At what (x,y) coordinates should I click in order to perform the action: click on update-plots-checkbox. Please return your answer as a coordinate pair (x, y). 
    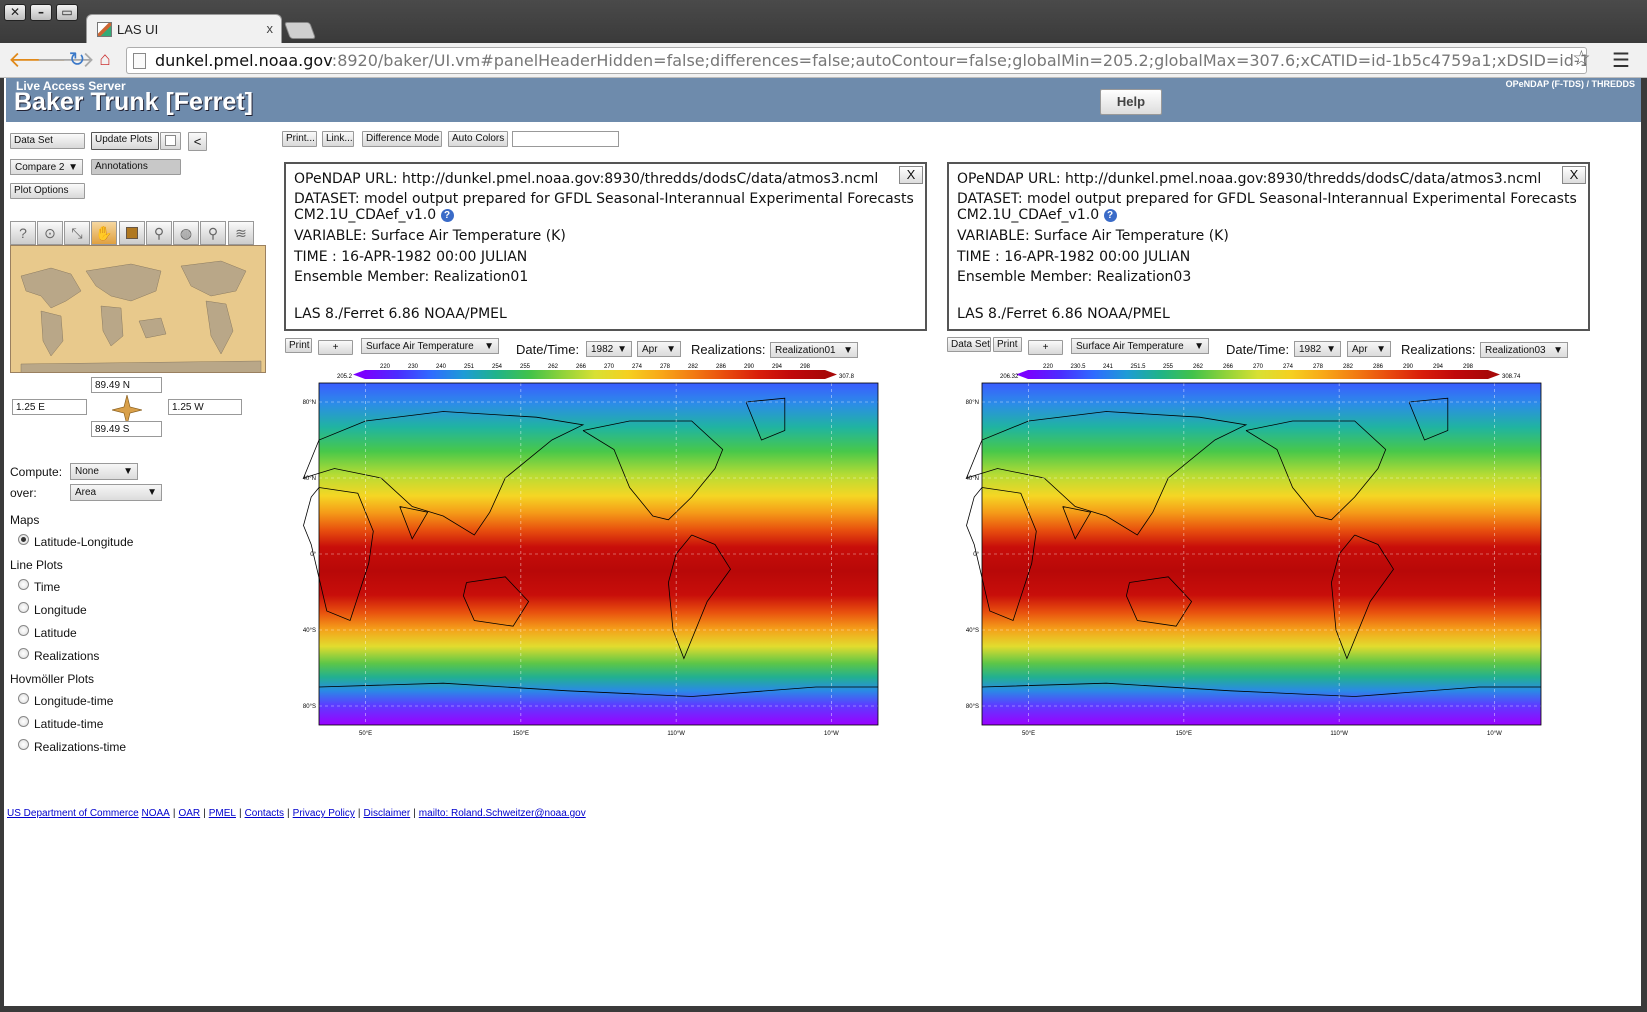
    Looking at the image, I should click on (170, 141).